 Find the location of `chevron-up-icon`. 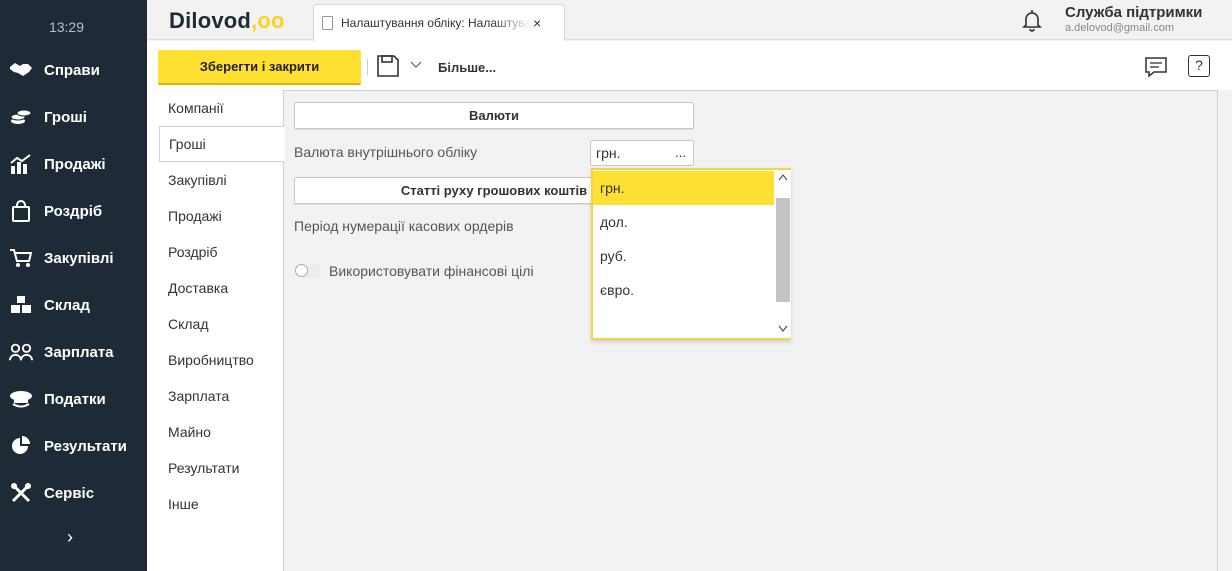

chevron-up-icon is located at coordinates (783, 178).